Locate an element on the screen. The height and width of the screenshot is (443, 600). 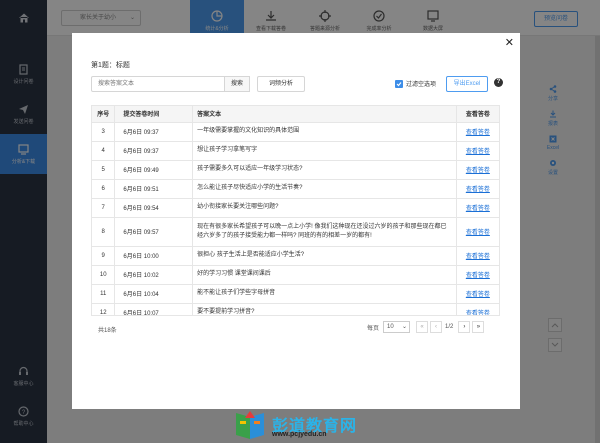
row-answer: 要不要提前学习拼音? is located at coordinates (324, 309).